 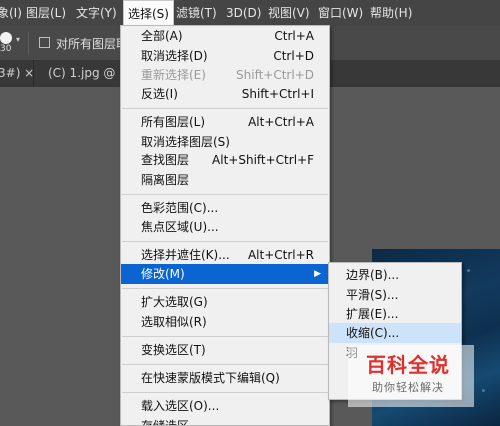 I want to click on watermark: 百科全说 助你轻松解决, so click(x=411, y=376).